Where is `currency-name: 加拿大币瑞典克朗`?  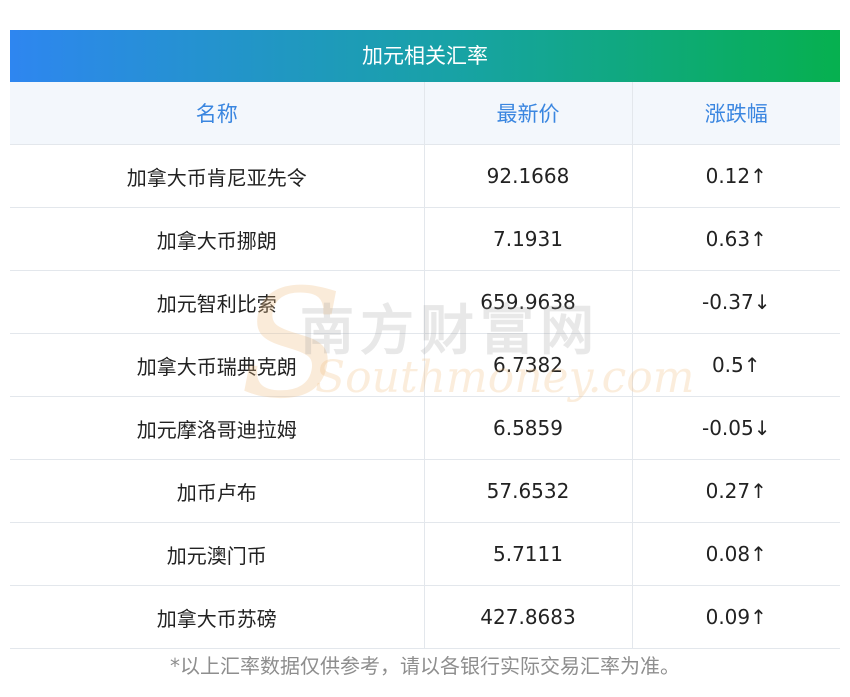
currency-name: 加拿大币瑞典克朗 is located at coordinates (217, 365).